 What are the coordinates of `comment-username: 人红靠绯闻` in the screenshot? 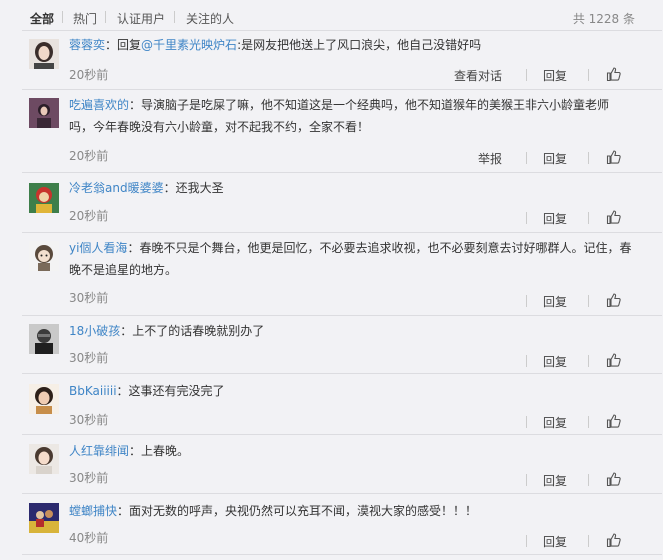 It's located at (99, 451).